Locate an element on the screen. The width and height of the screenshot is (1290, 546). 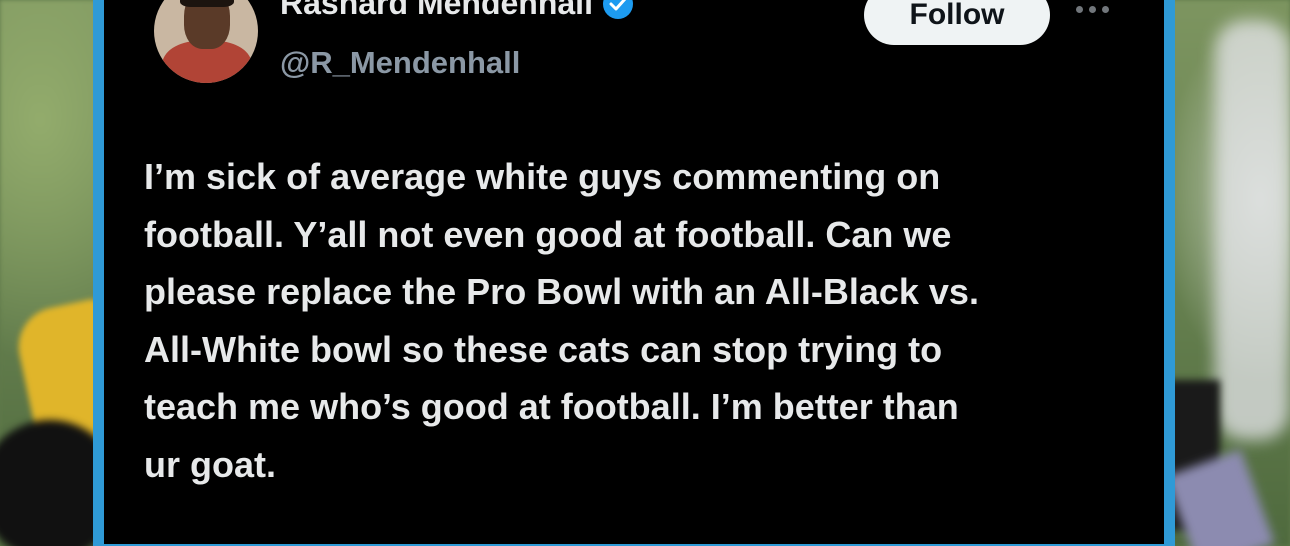
display-name: Rashard Mendenhall is located at coordinates (436, 11).